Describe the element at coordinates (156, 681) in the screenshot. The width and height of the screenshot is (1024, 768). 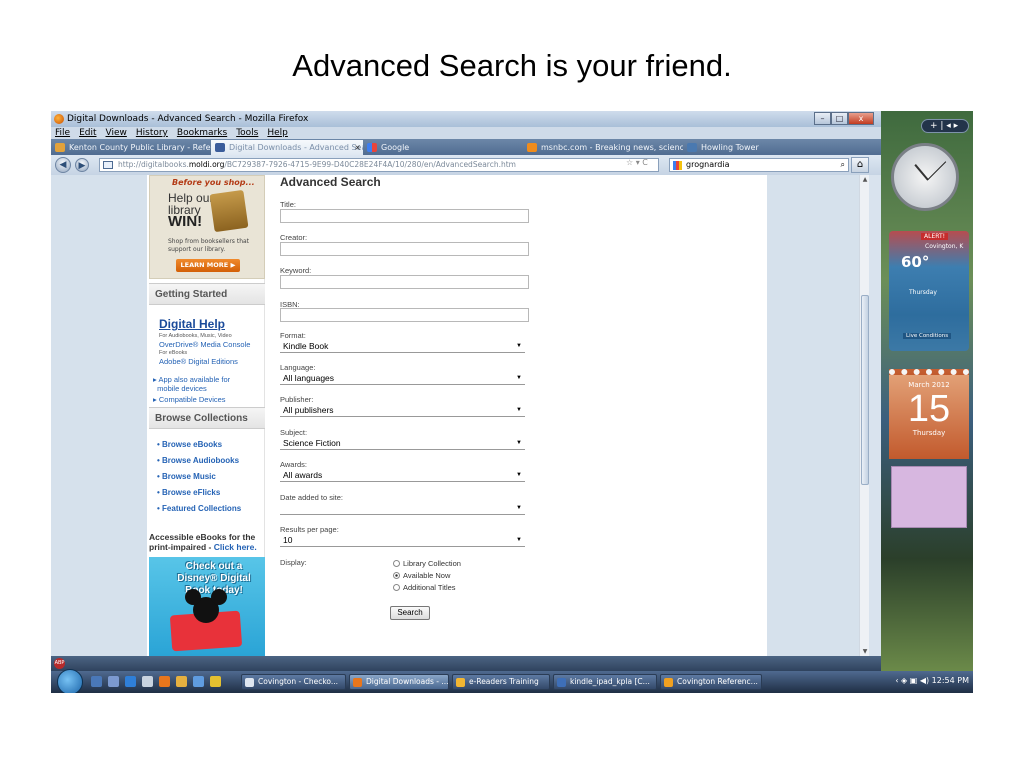
I see `quick-launch` at that location.